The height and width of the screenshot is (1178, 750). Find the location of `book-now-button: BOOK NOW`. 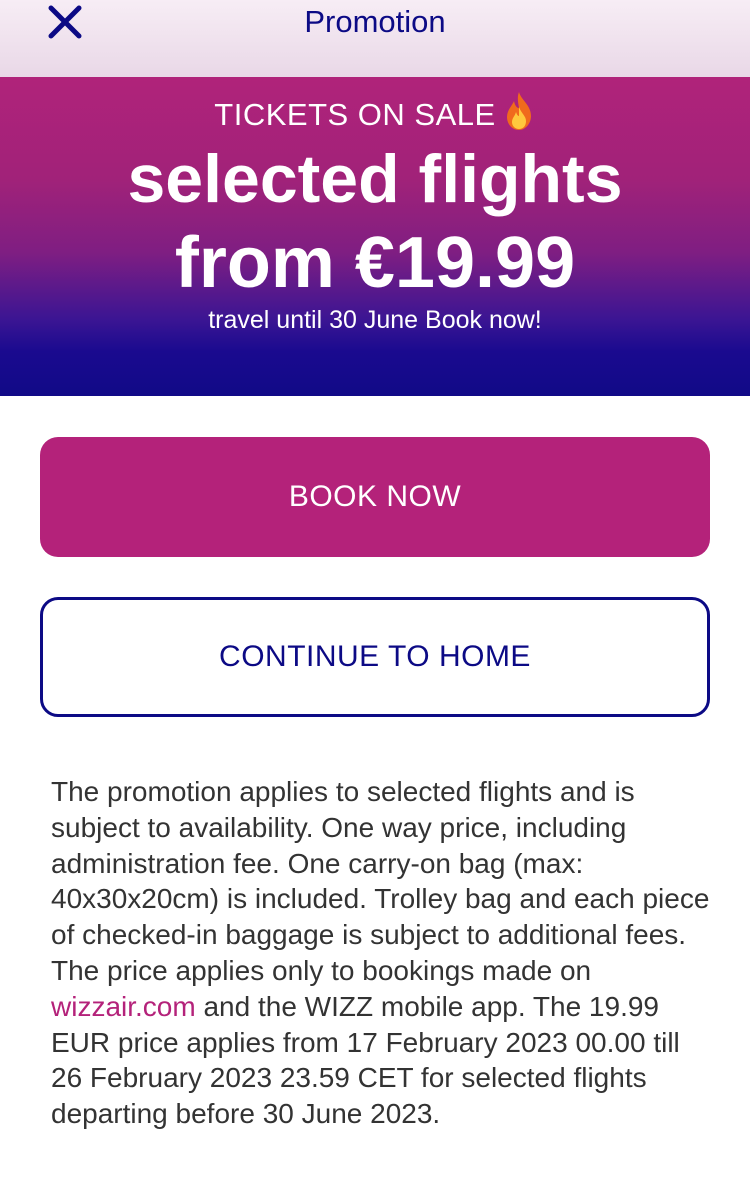

book-now-button: BOOK NOW is located at coordinates (375, 497).